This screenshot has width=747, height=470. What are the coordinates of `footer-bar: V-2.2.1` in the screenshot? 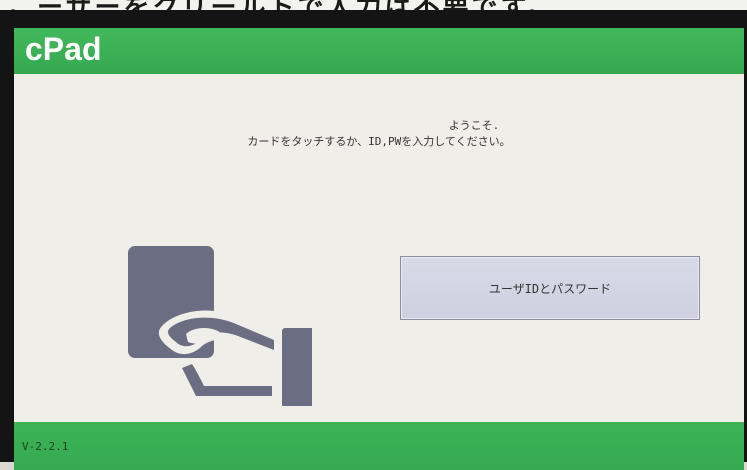 It's located at (379, 446).